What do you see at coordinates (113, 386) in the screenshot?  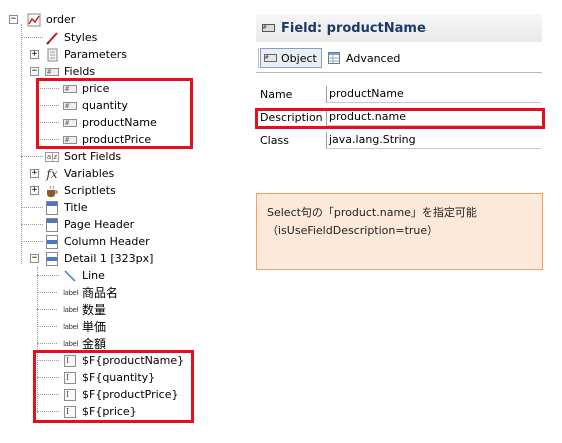 I see `textfields-highlight-box` at bounding box center [113, 386].